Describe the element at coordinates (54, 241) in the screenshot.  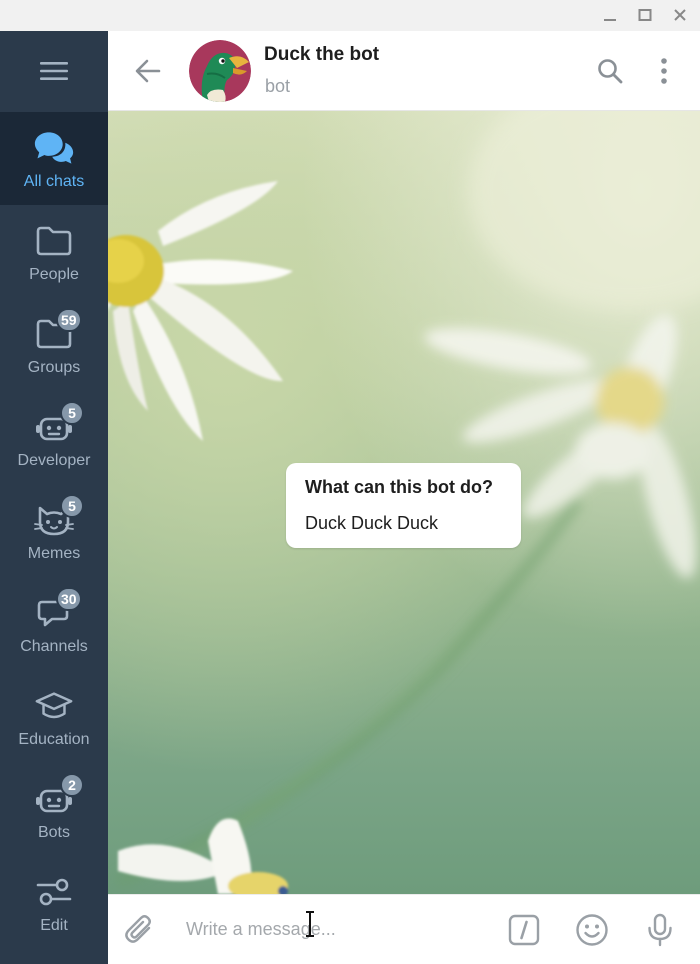
I see `folder-icon` at that location.